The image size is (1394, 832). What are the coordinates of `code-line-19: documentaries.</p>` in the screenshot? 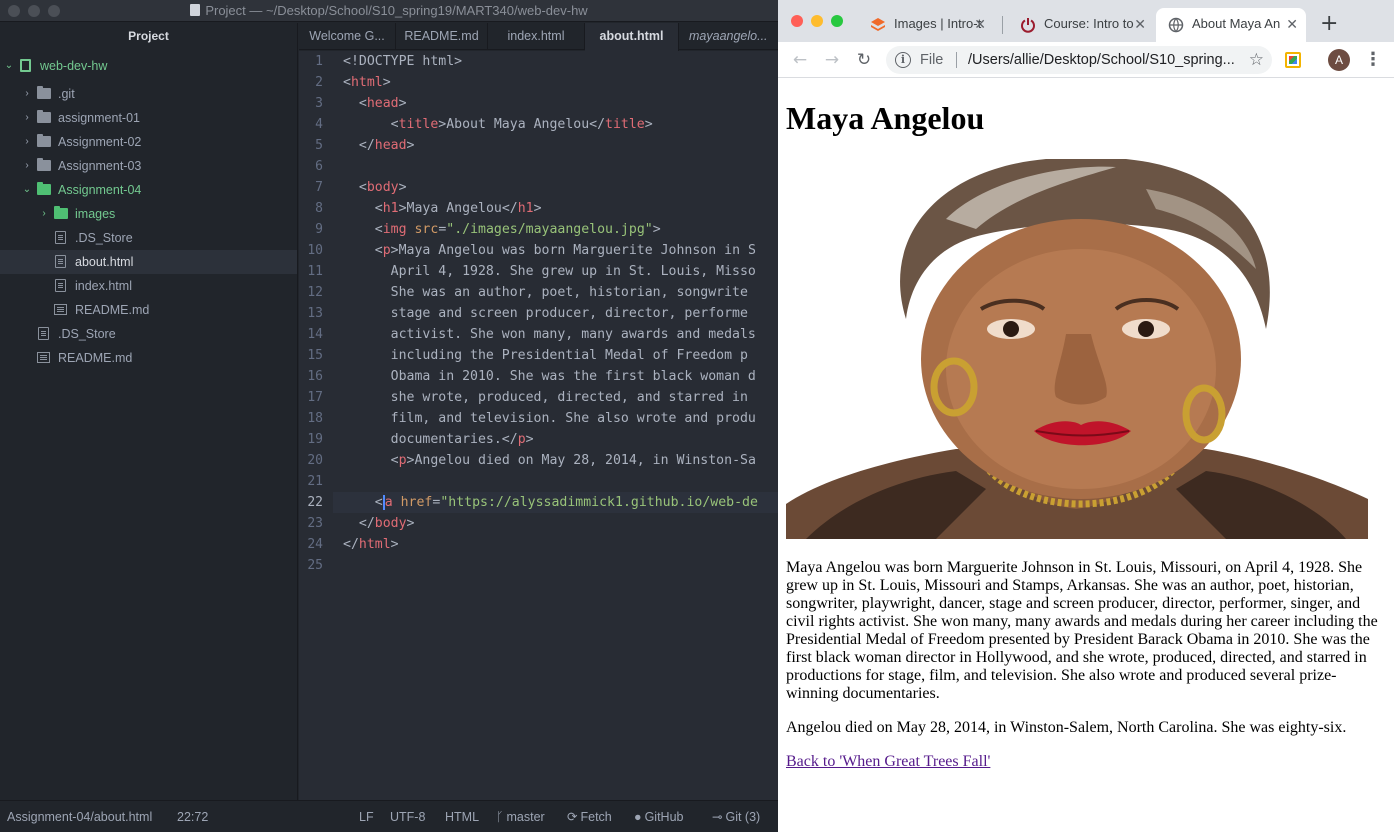 It's located at (462, 439).